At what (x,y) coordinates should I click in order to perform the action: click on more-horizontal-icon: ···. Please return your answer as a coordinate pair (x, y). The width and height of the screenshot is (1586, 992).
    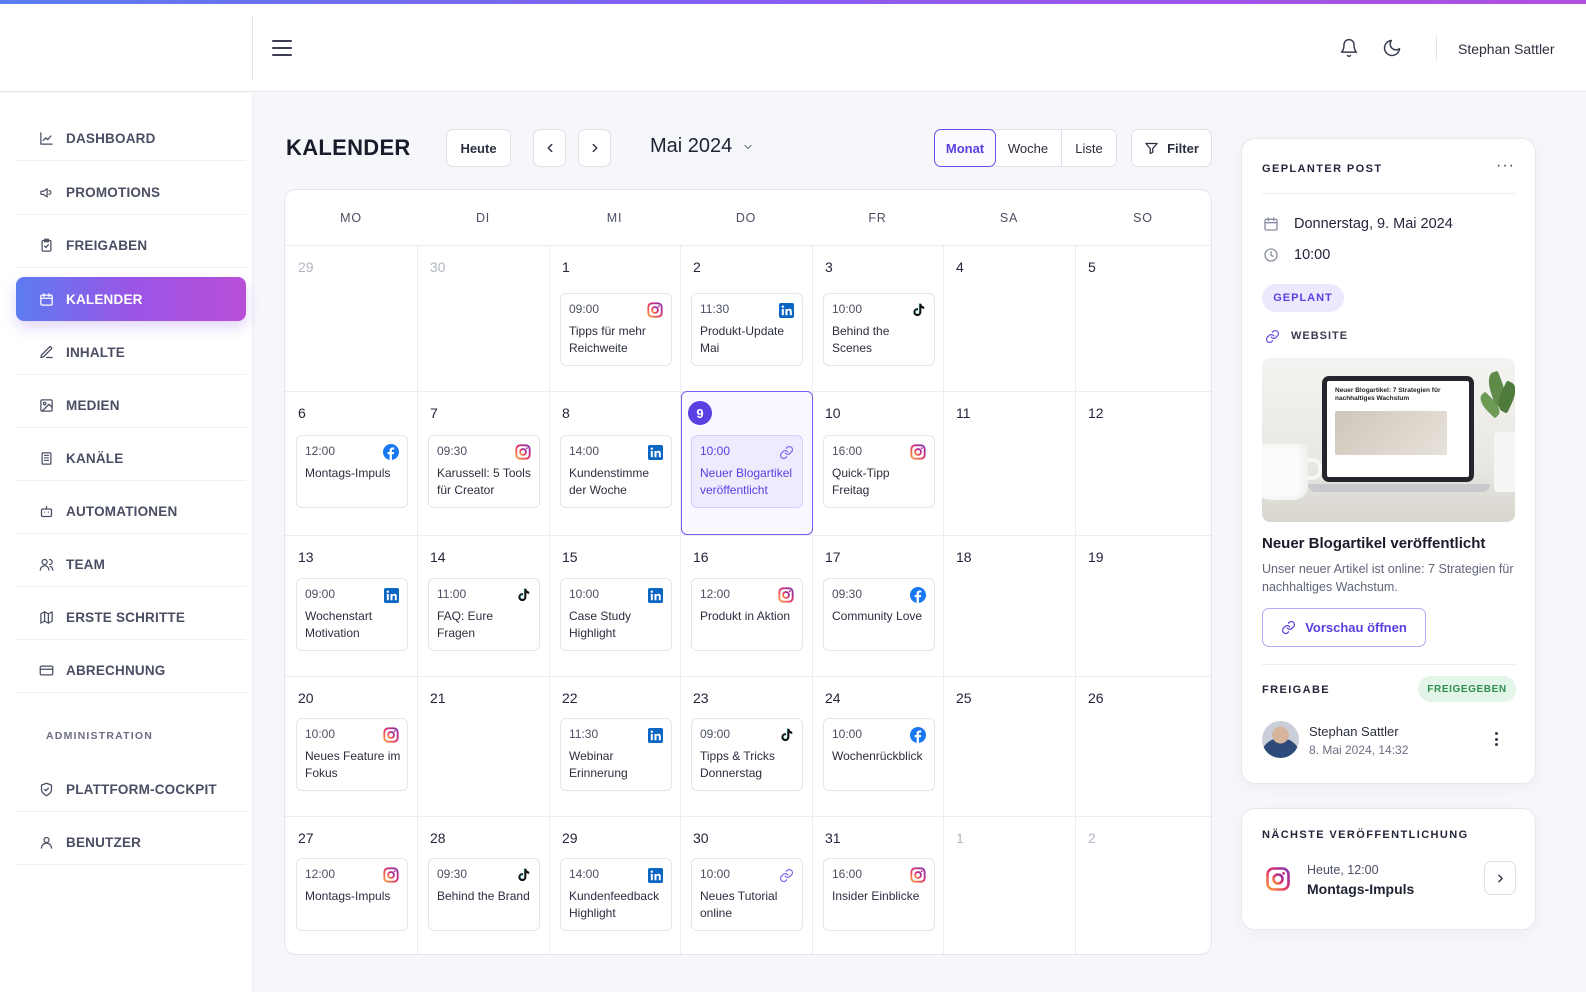
    Looking at the image, I should click on (1505, 166).